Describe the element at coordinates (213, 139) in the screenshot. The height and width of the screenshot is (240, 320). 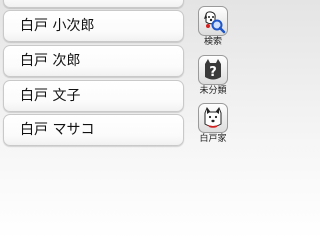
I see `shirato-family-label: 白戸家` at that location.